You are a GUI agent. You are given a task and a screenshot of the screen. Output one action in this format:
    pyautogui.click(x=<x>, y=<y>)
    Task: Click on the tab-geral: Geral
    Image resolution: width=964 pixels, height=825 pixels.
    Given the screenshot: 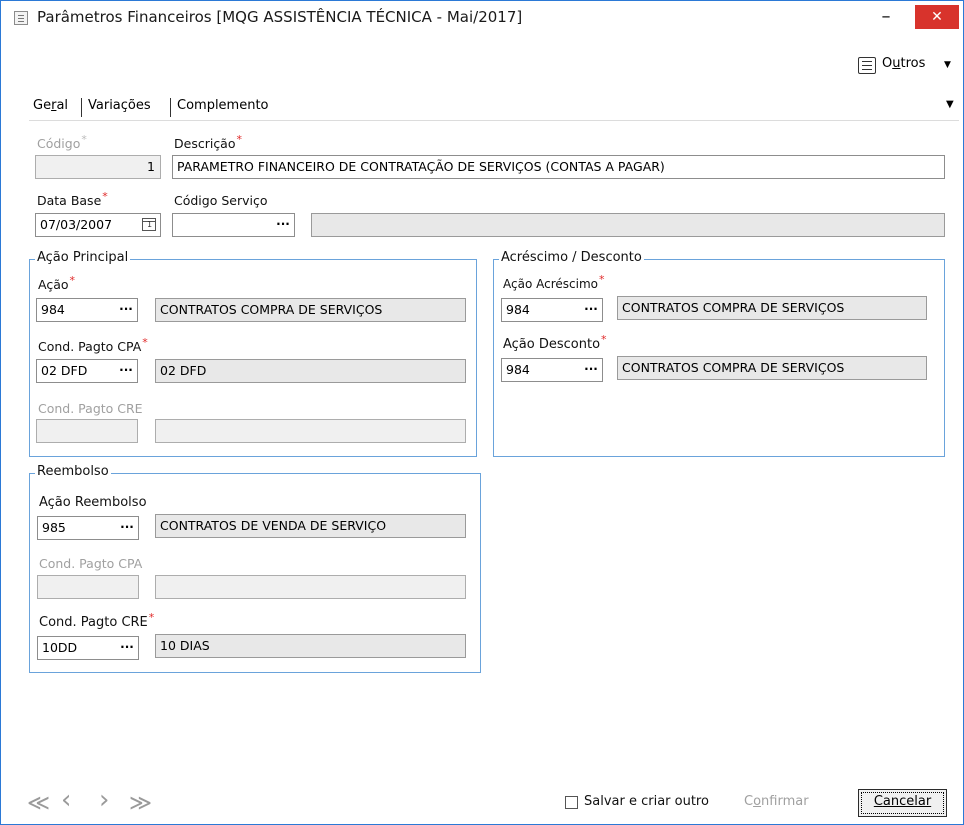 What is the action you would take?
    pyautogui.click(x=50, y=105)
    